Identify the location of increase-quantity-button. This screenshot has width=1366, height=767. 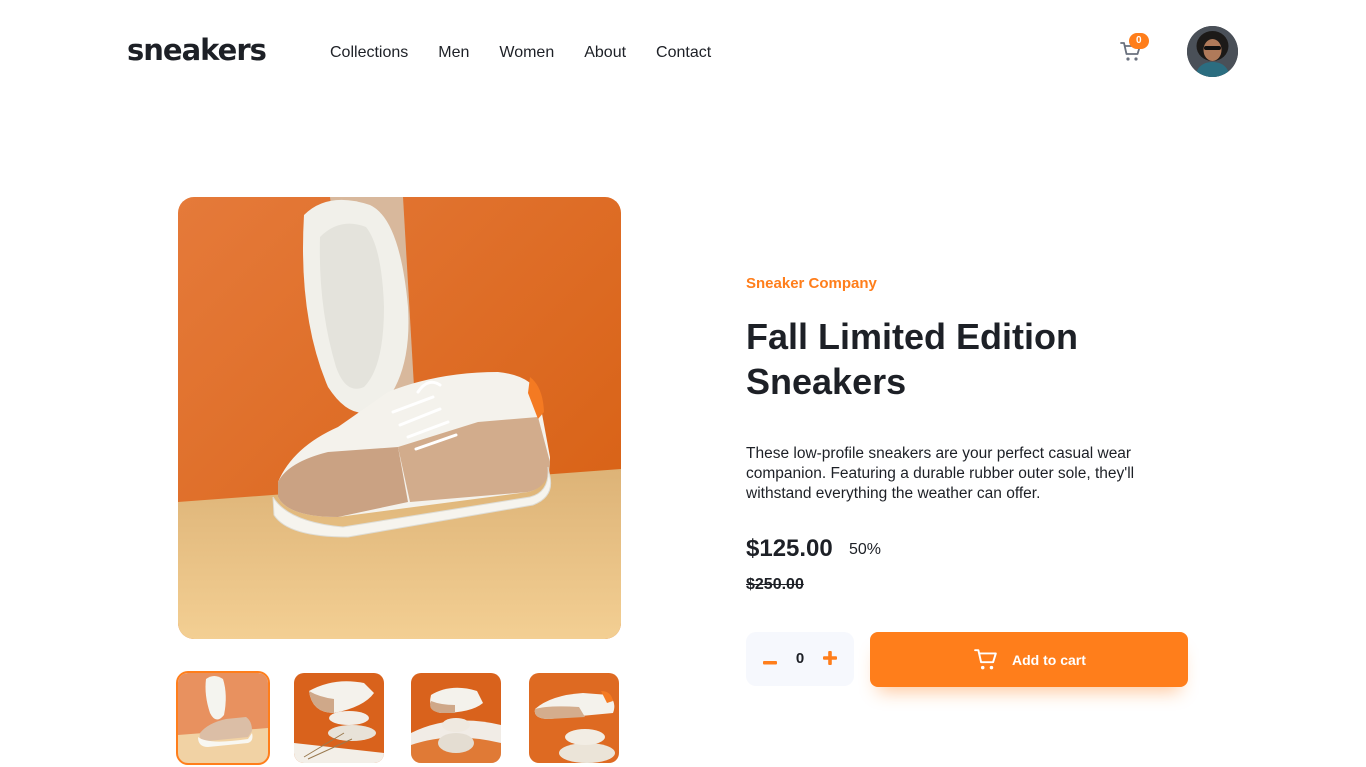
(830, 659).